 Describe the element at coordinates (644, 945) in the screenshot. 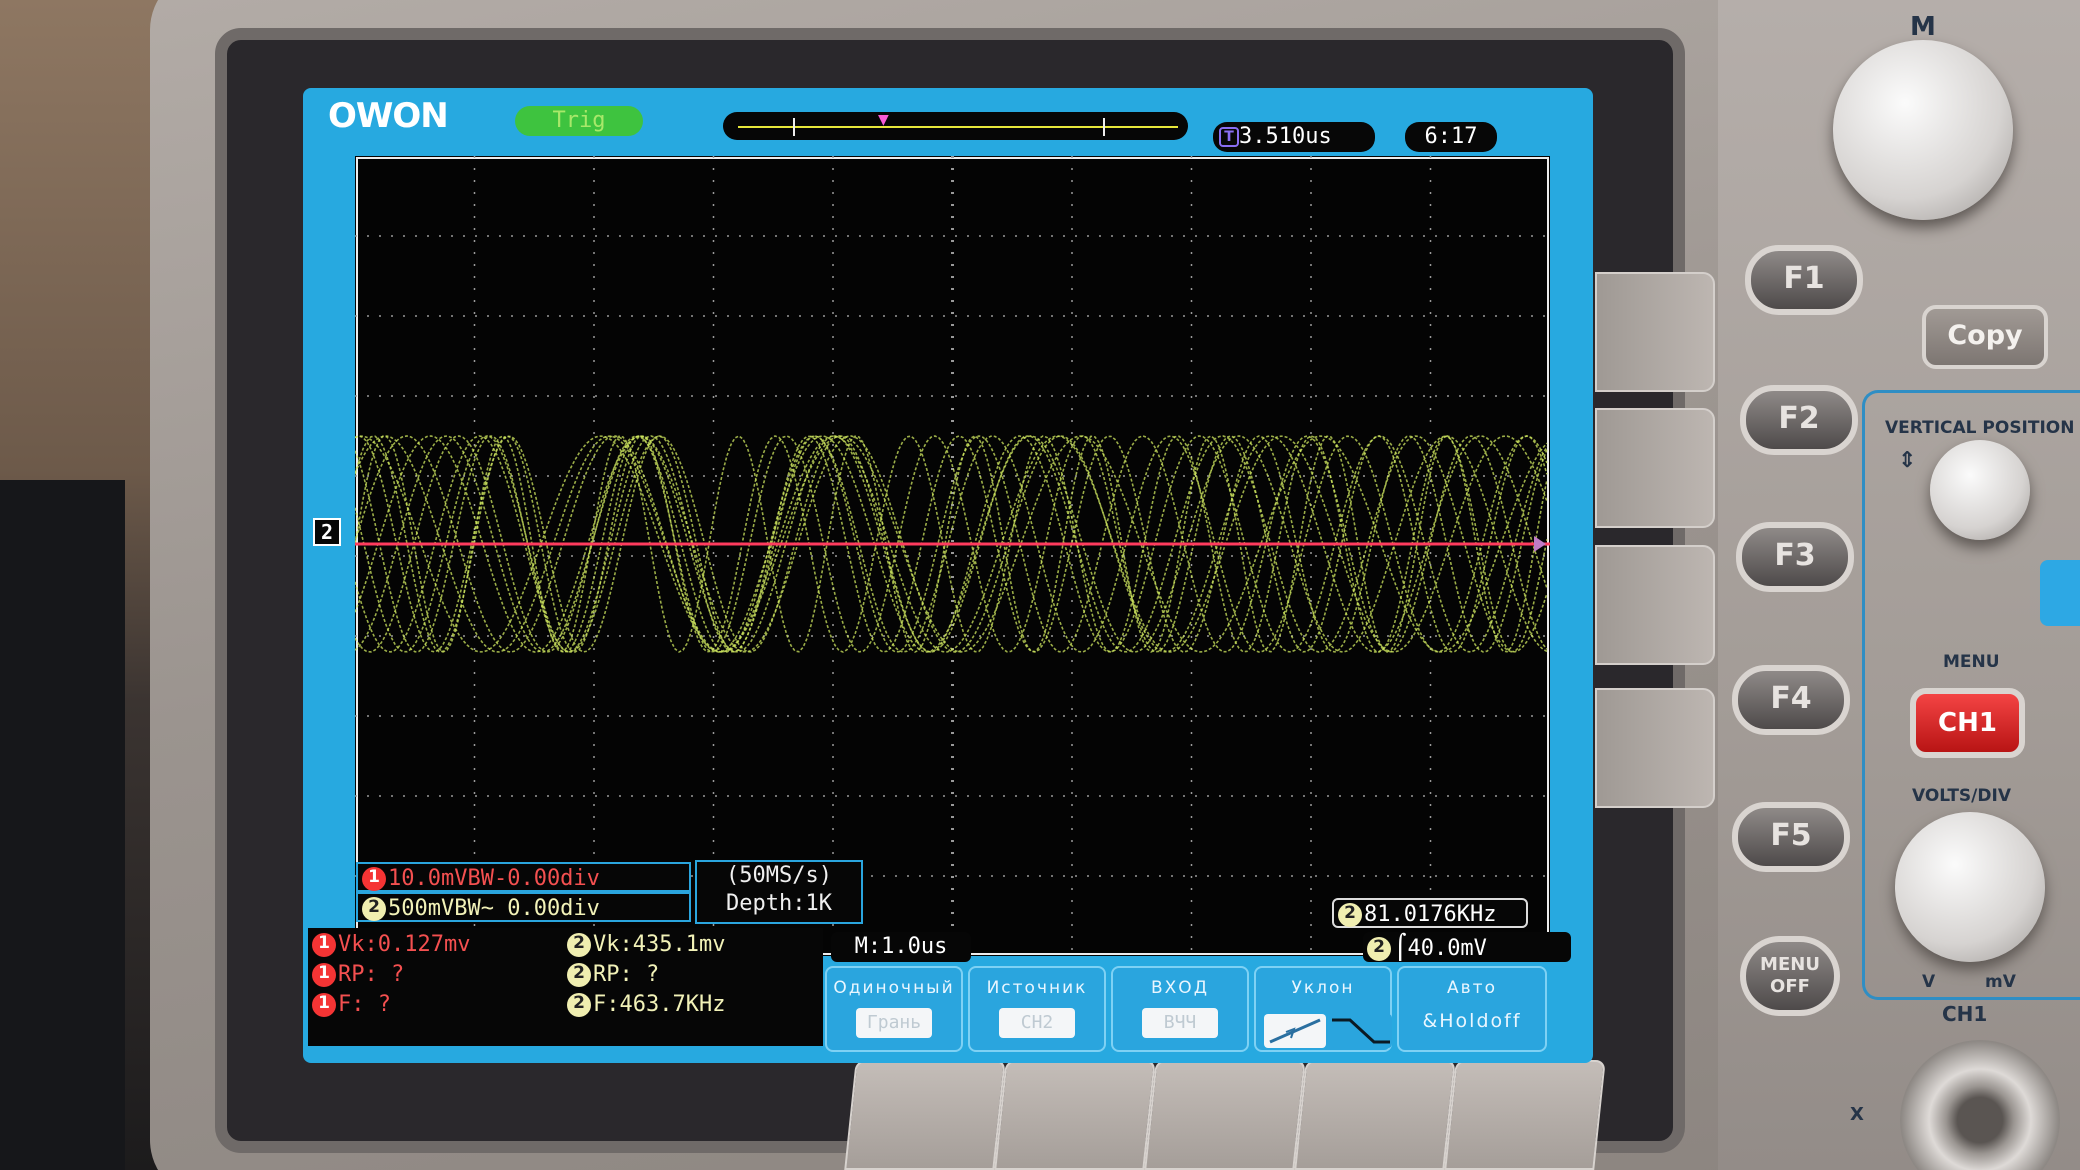

I see `ch2-meas-row: 2 Vk:435.1mv` at that location.